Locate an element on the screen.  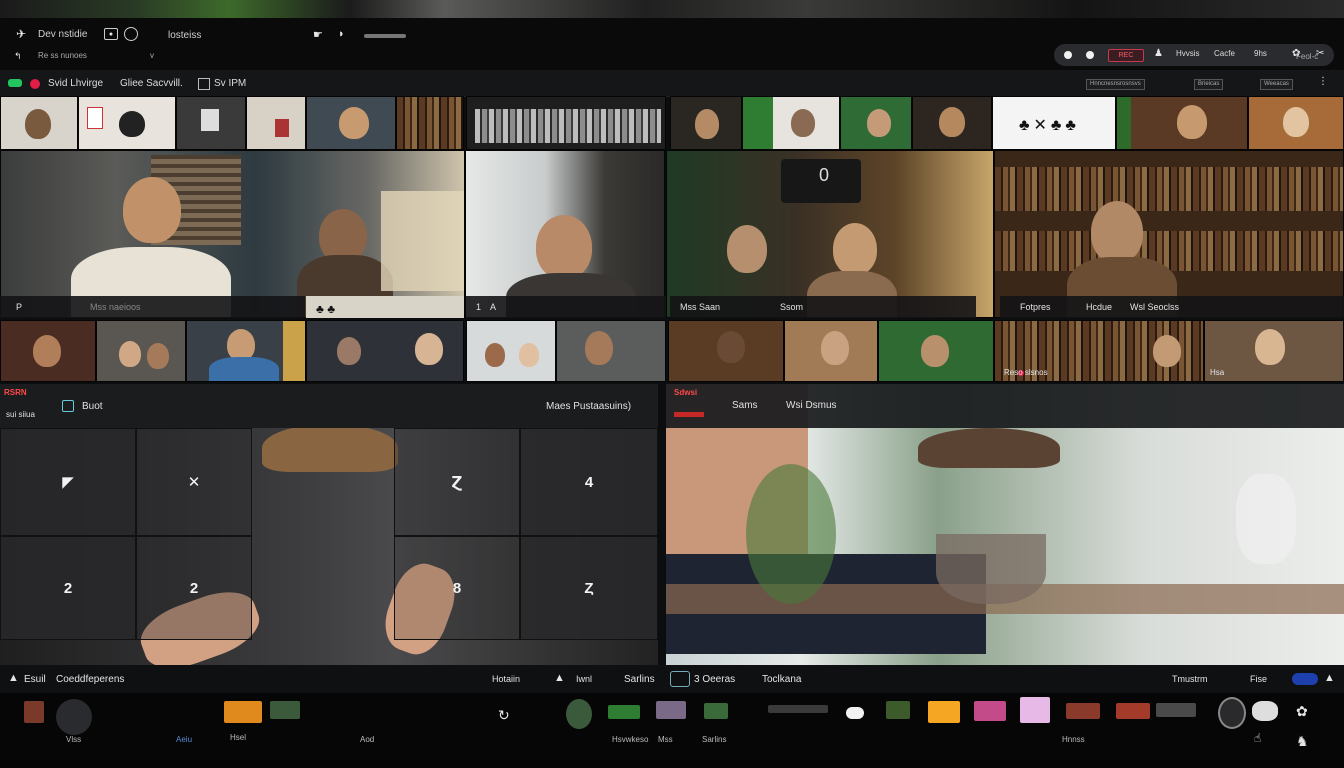
pill-item: Hvvsis is located at coordinates (1188, 53).